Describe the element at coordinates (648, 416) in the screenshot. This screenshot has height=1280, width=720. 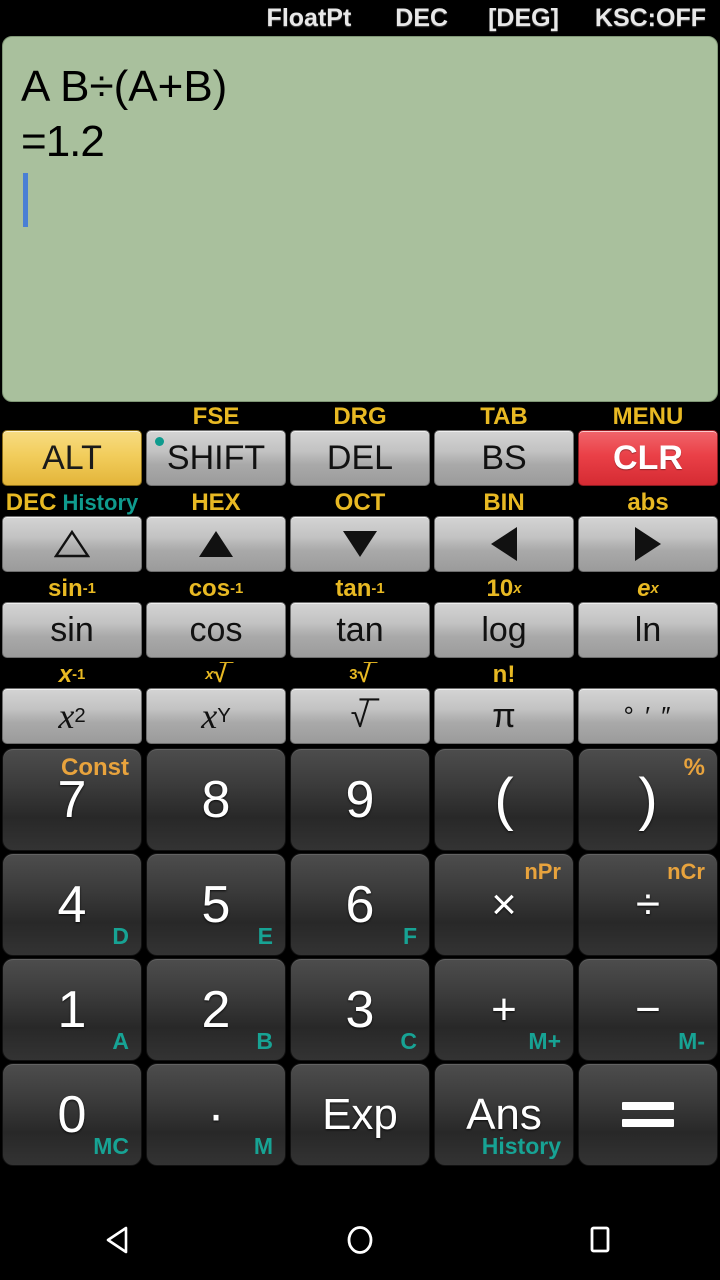
I see `label-menu: MENU` at that location.